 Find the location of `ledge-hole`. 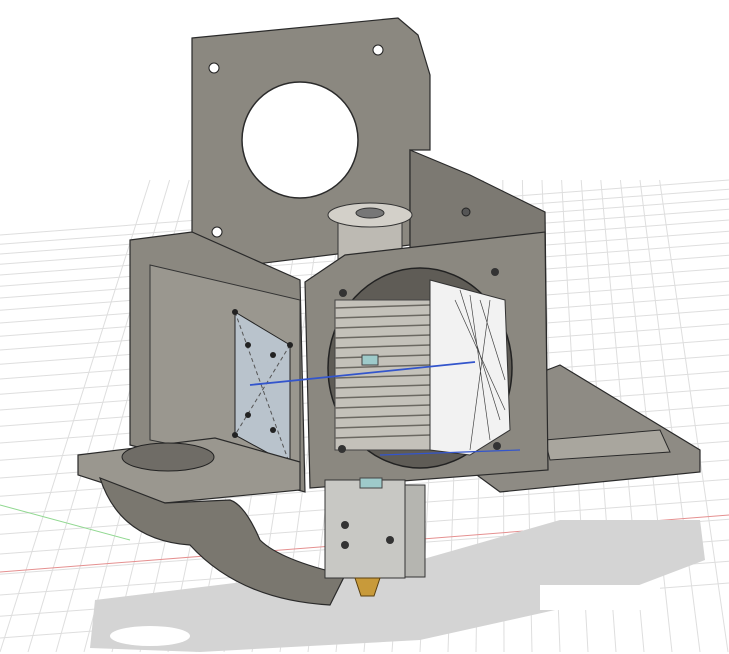

ledge-hole is located at coordinates (168, 457).